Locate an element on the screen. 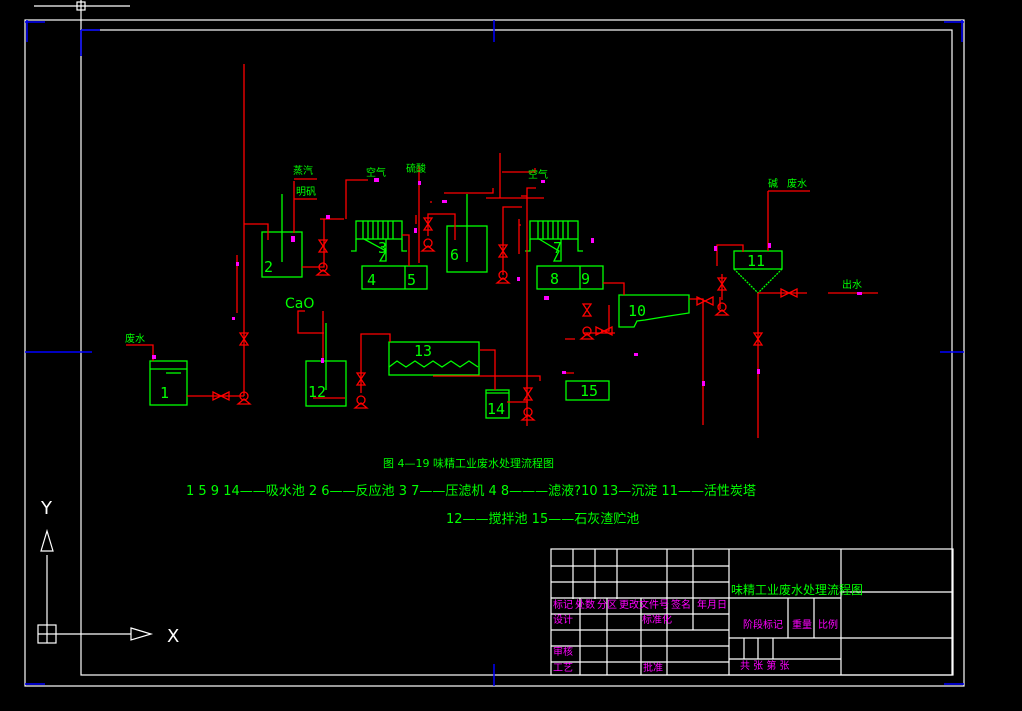 The image size is (1022, 711). reactor-6: 6 is located at coordinates (467, 233).